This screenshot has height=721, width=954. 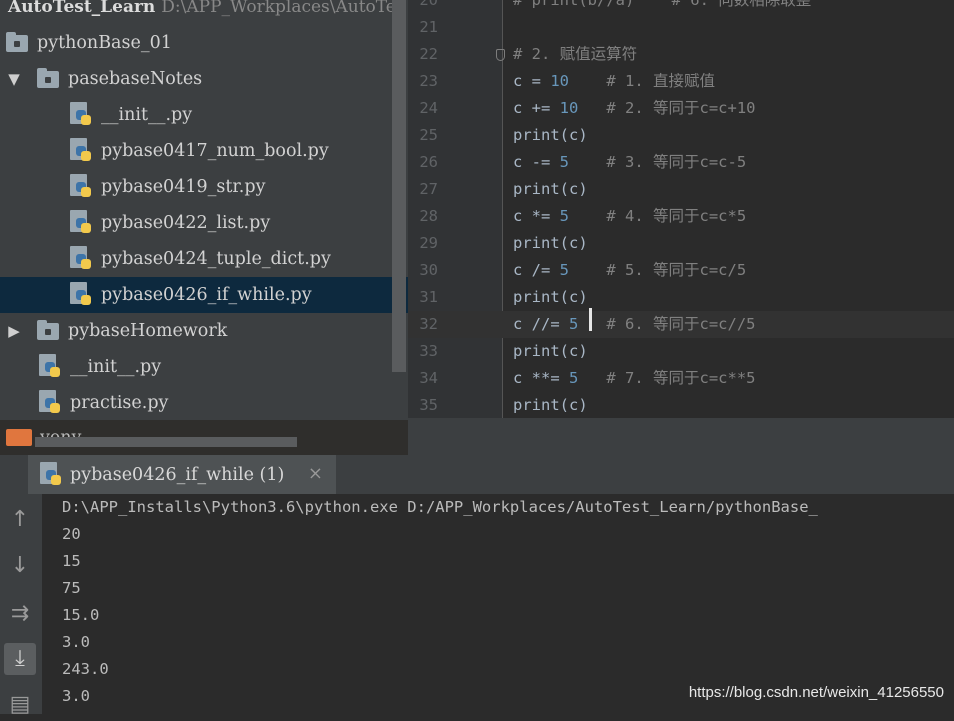 I want to click on tree-item: pybase0417_num_bool.py, so click(x=204, y=151).